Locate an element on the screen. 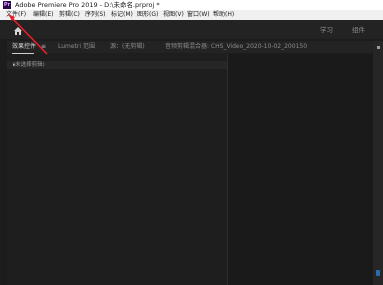 The height and width of the screenshot is (285, 383). annotation-arrow is located at coordinates (28, 34).